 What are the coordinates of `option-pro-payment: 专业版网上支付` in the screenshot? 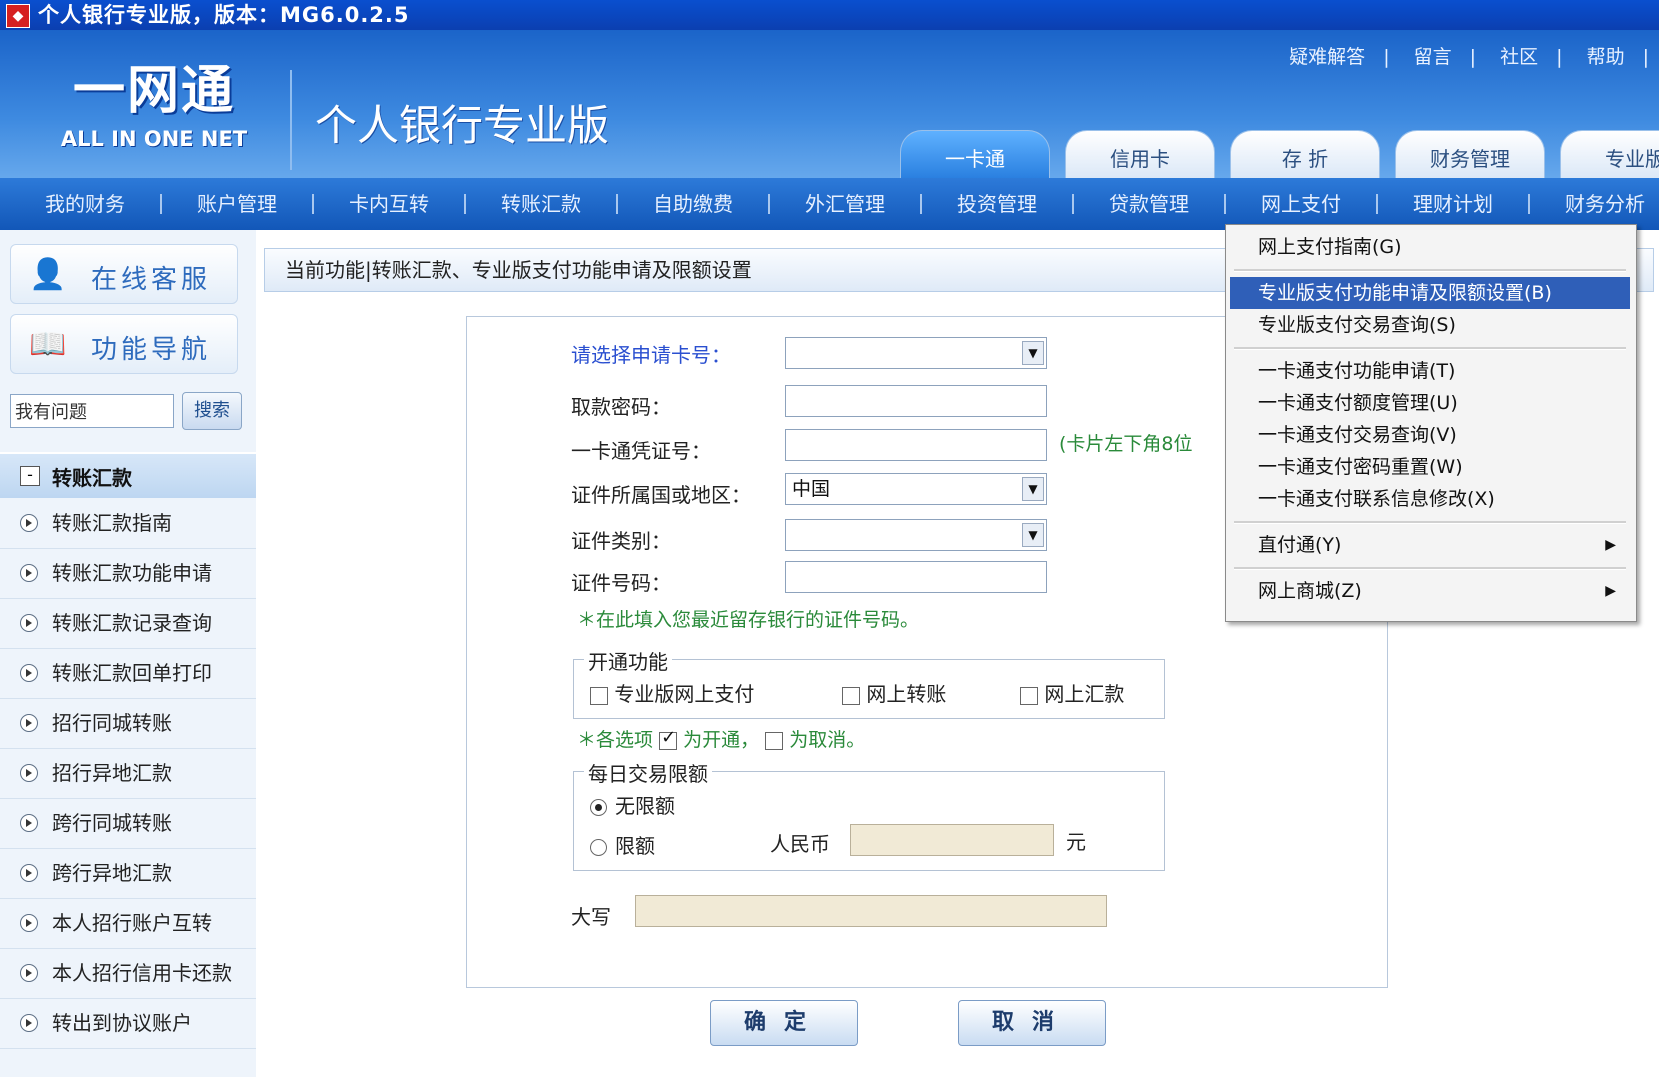 It's located at (672, 692).